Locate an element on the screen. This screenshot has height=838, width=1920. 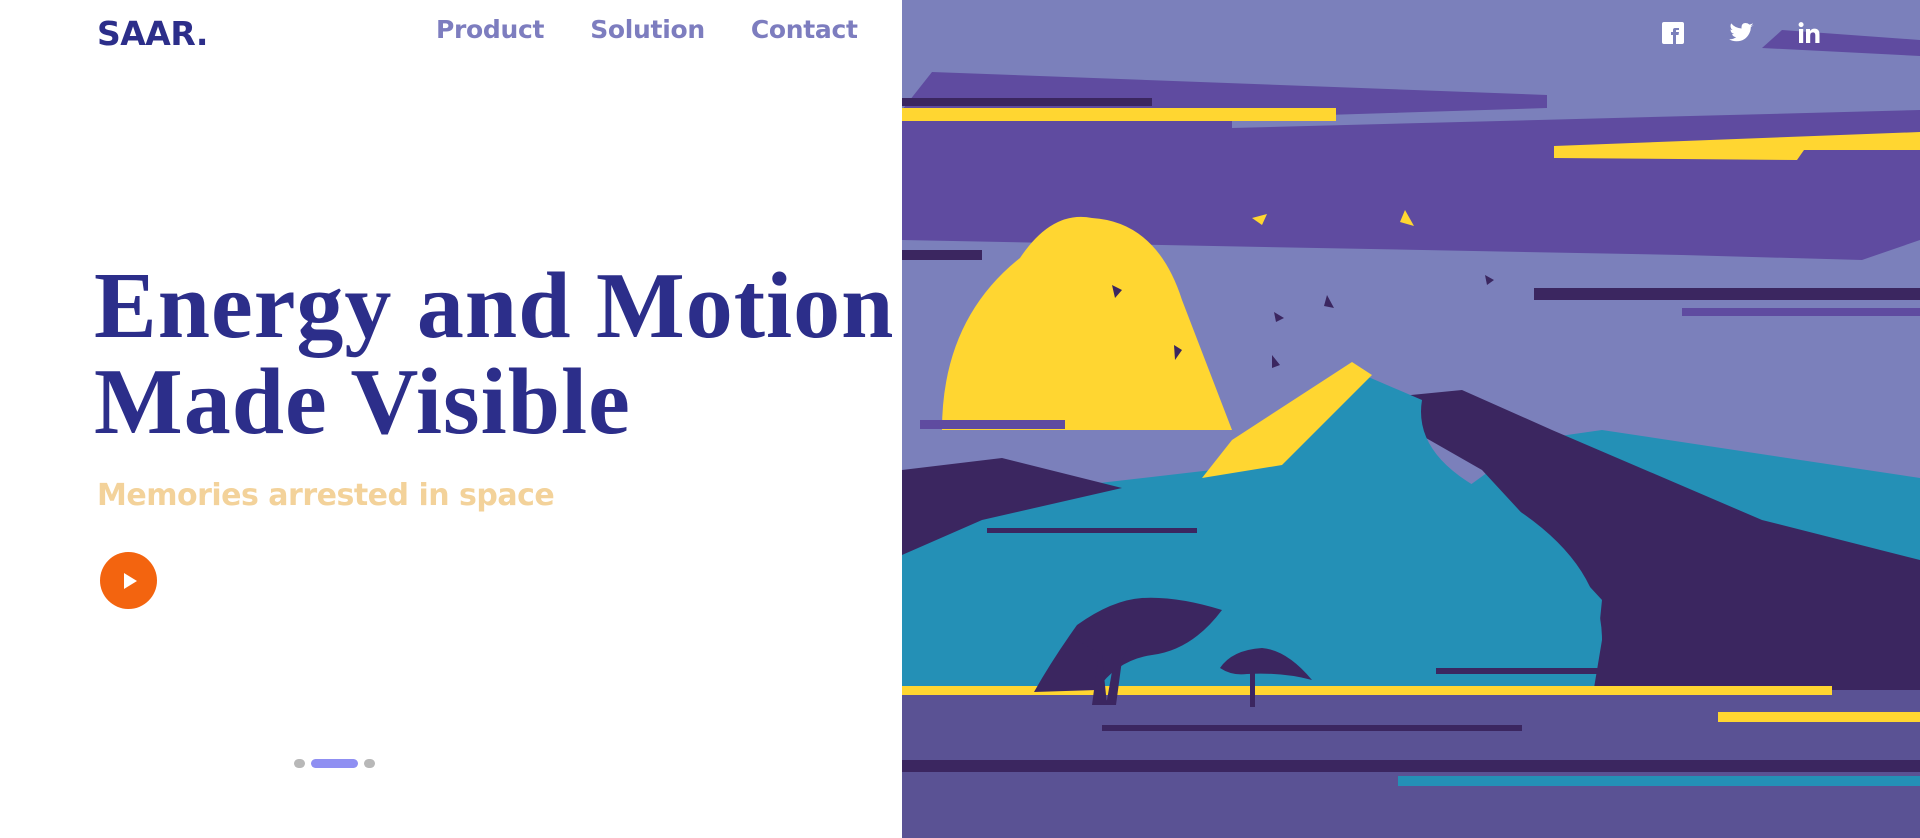
carousel-dot-active is located at coordinates (334, 763).